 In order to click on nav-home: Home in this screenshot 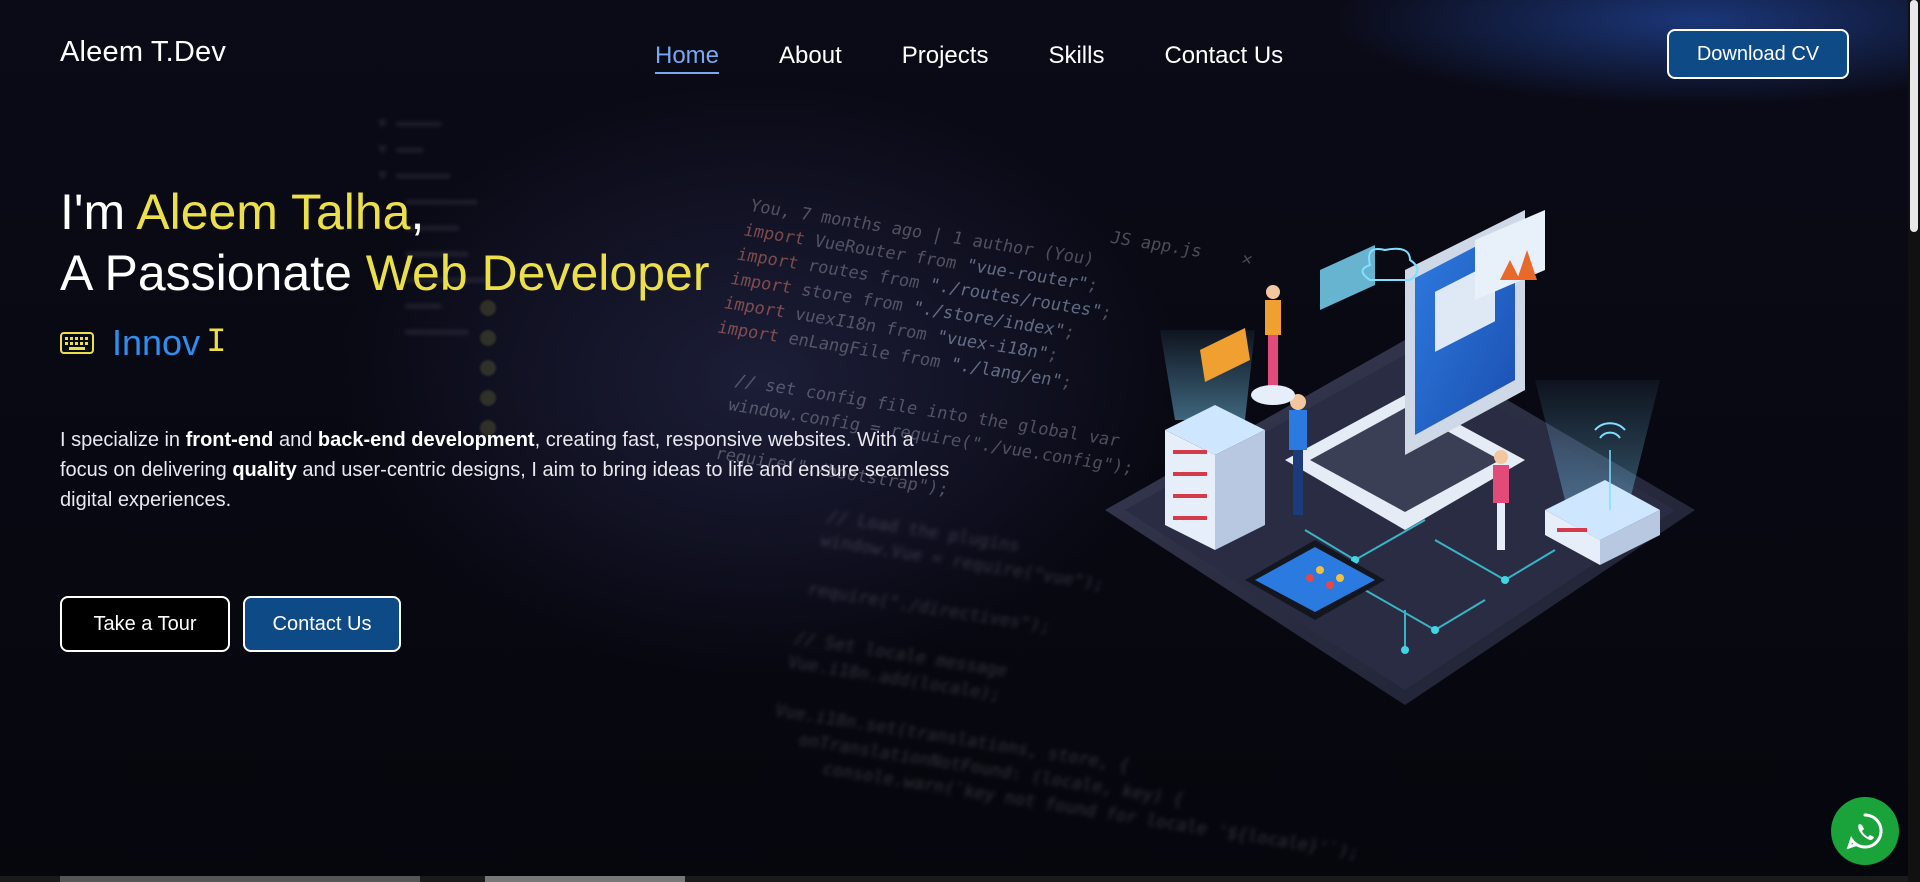, I will do `click(687, 58)`.